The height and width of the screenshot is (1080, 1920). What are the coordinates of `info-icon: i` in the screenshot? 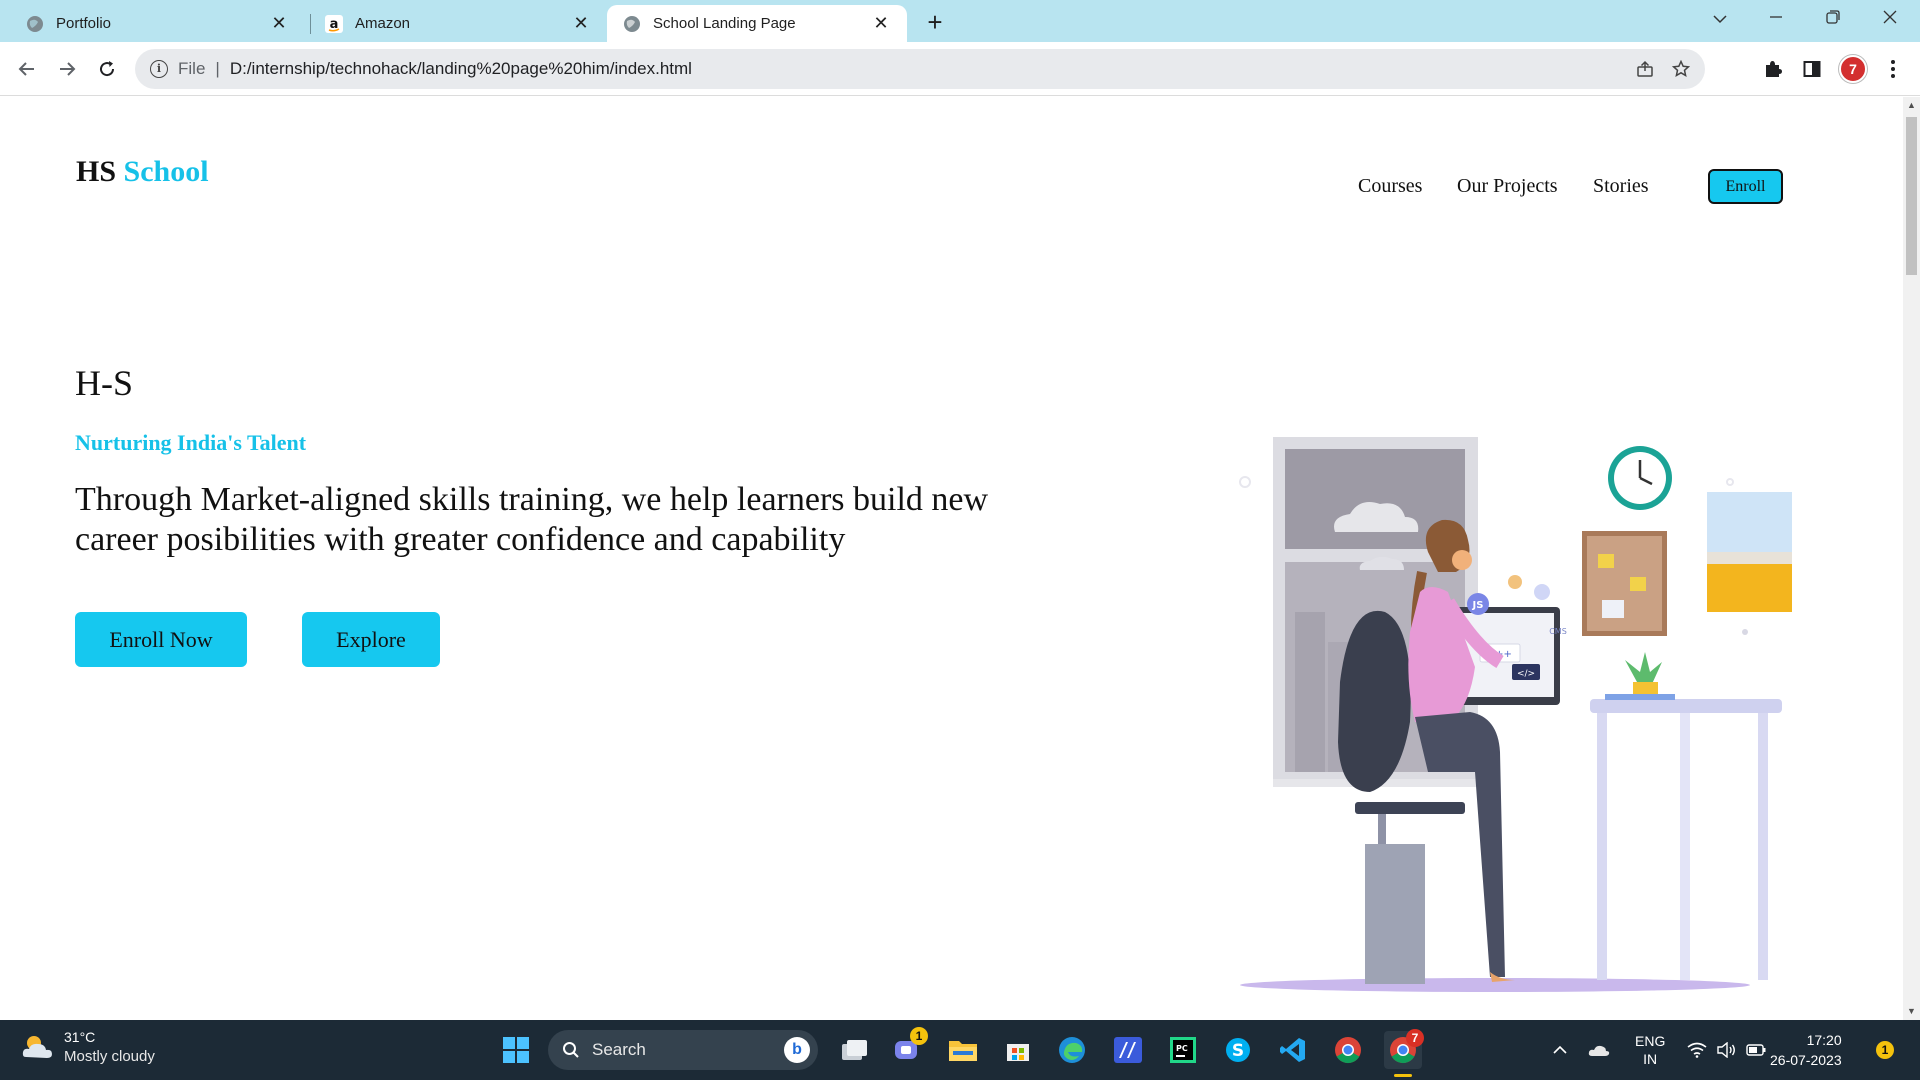 It's located at (159, 69).